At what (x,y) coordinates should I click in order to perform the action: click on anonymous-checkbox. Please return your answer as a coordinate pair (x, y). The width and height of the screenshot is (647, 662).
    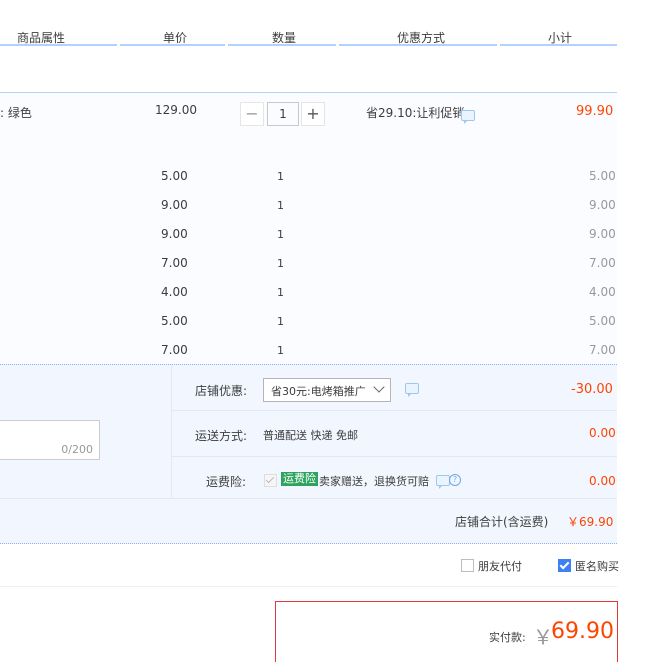
    Looking at the image, I should click on (564, 565).